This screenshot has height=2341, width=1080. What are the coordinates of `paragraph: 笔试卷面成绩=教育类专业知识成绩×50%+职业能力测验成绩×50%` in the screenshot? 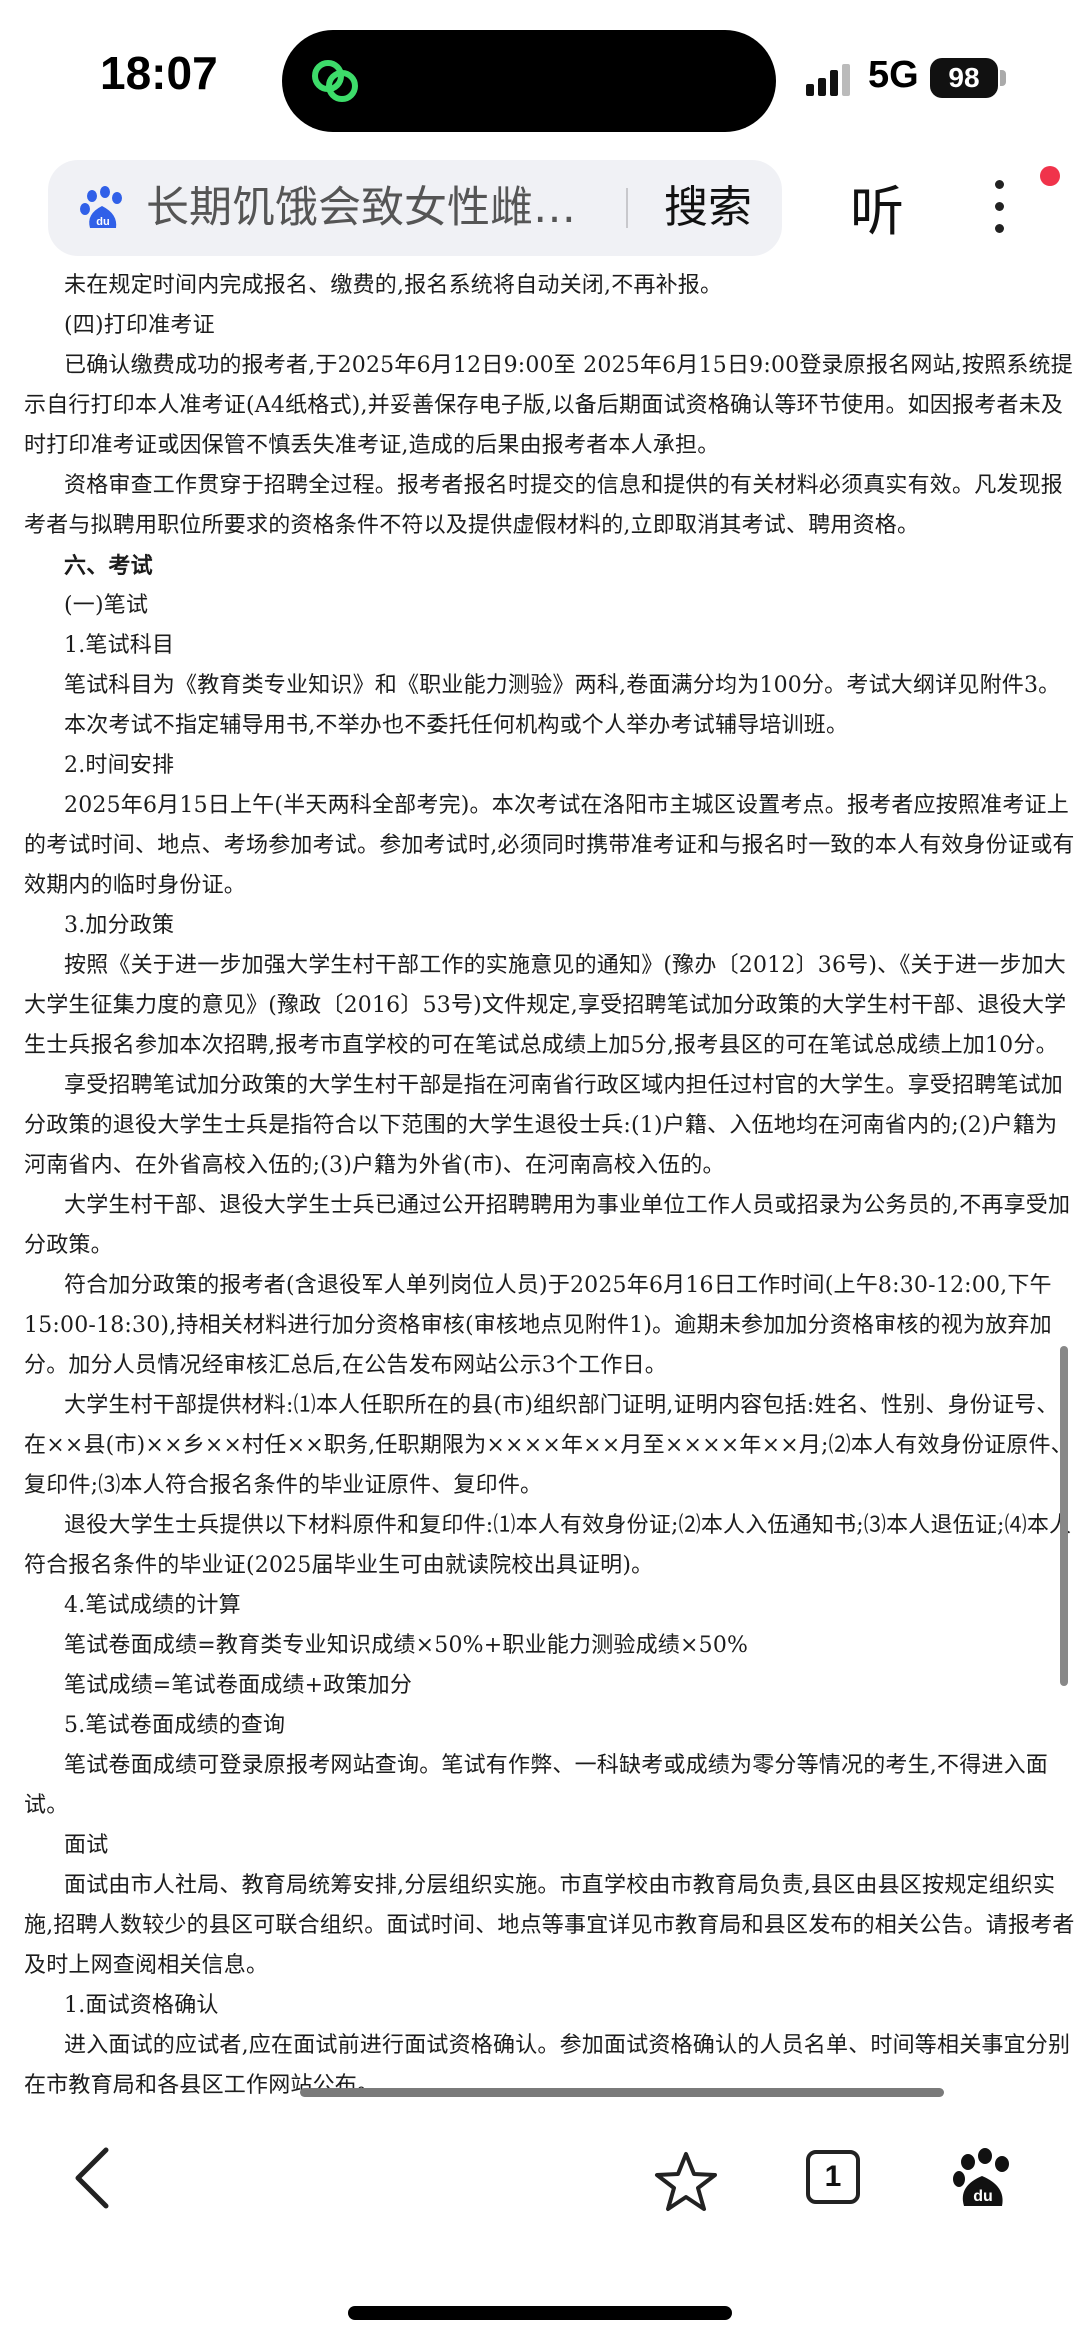 It's located at (406, 1645).